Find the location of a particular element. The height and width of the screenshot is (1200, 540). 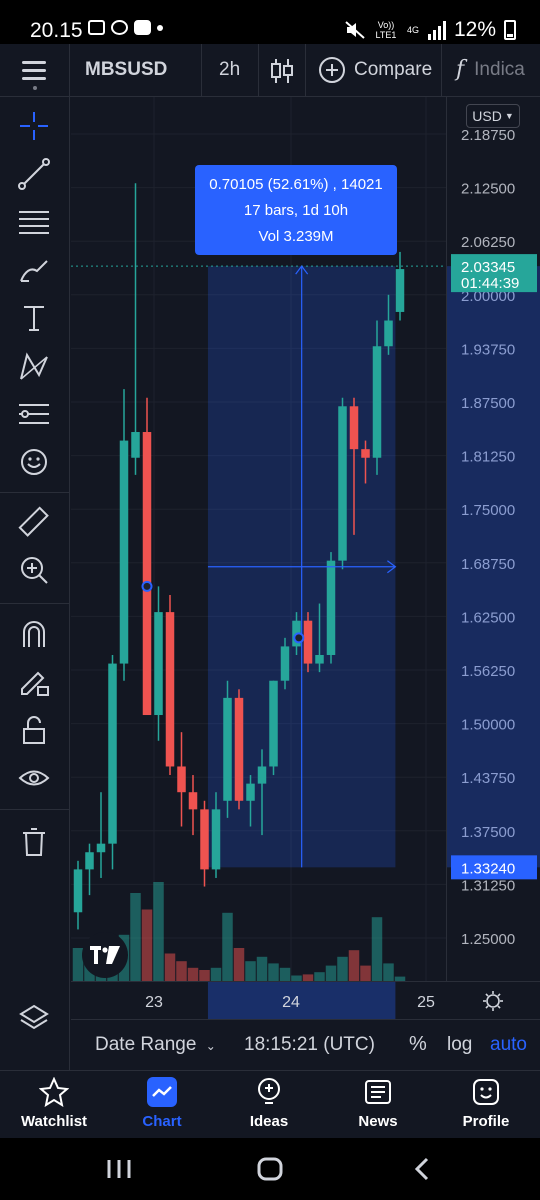

price-tick-label: 2.06250 is located at coordinates (488, 242).